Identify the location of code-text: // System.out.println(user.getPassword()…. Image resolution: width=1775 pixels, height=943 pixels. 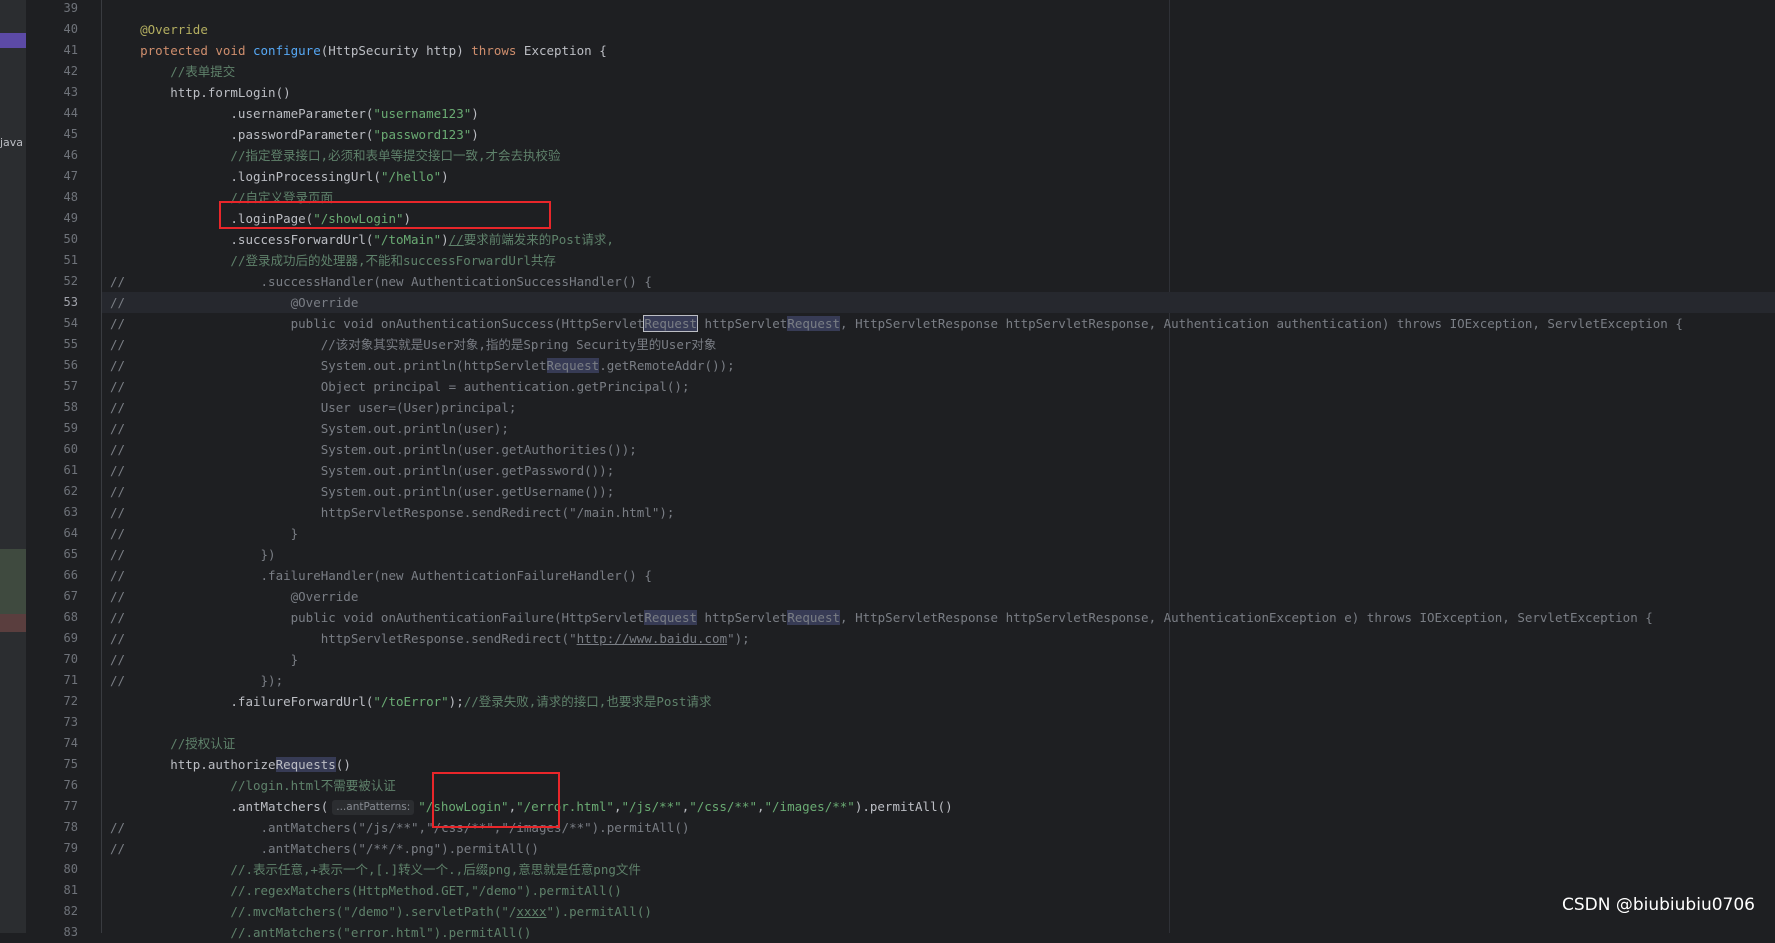
(362, 470).